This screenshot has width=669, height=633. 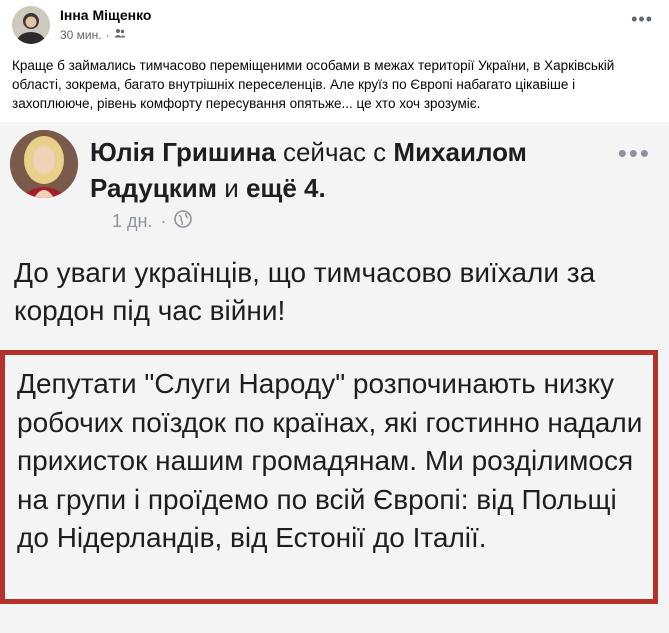 I want to click on inner-with-text: сейчас с, so click(x=334, y=152).